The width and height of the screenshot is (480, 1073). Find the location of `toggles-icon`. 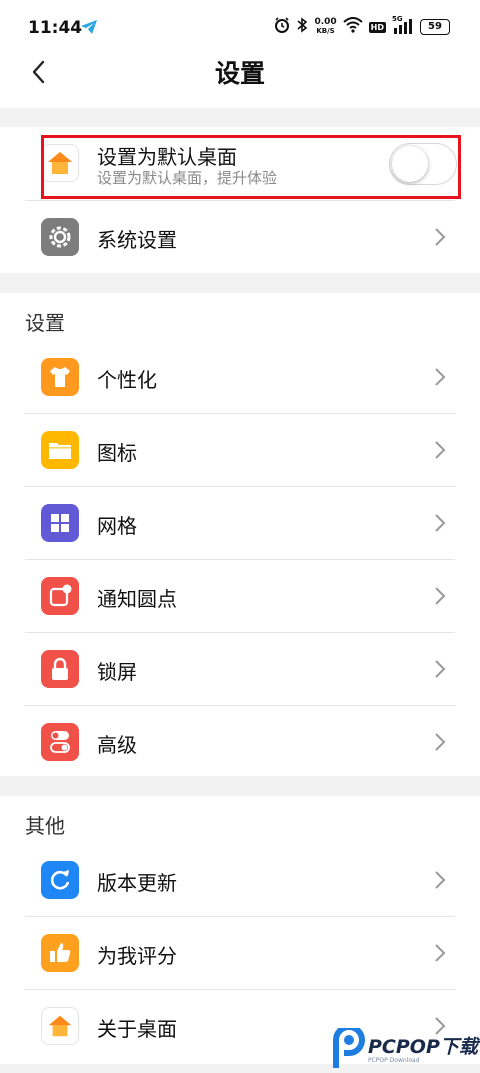

toggles-icon is located at coordinates (60, 742).